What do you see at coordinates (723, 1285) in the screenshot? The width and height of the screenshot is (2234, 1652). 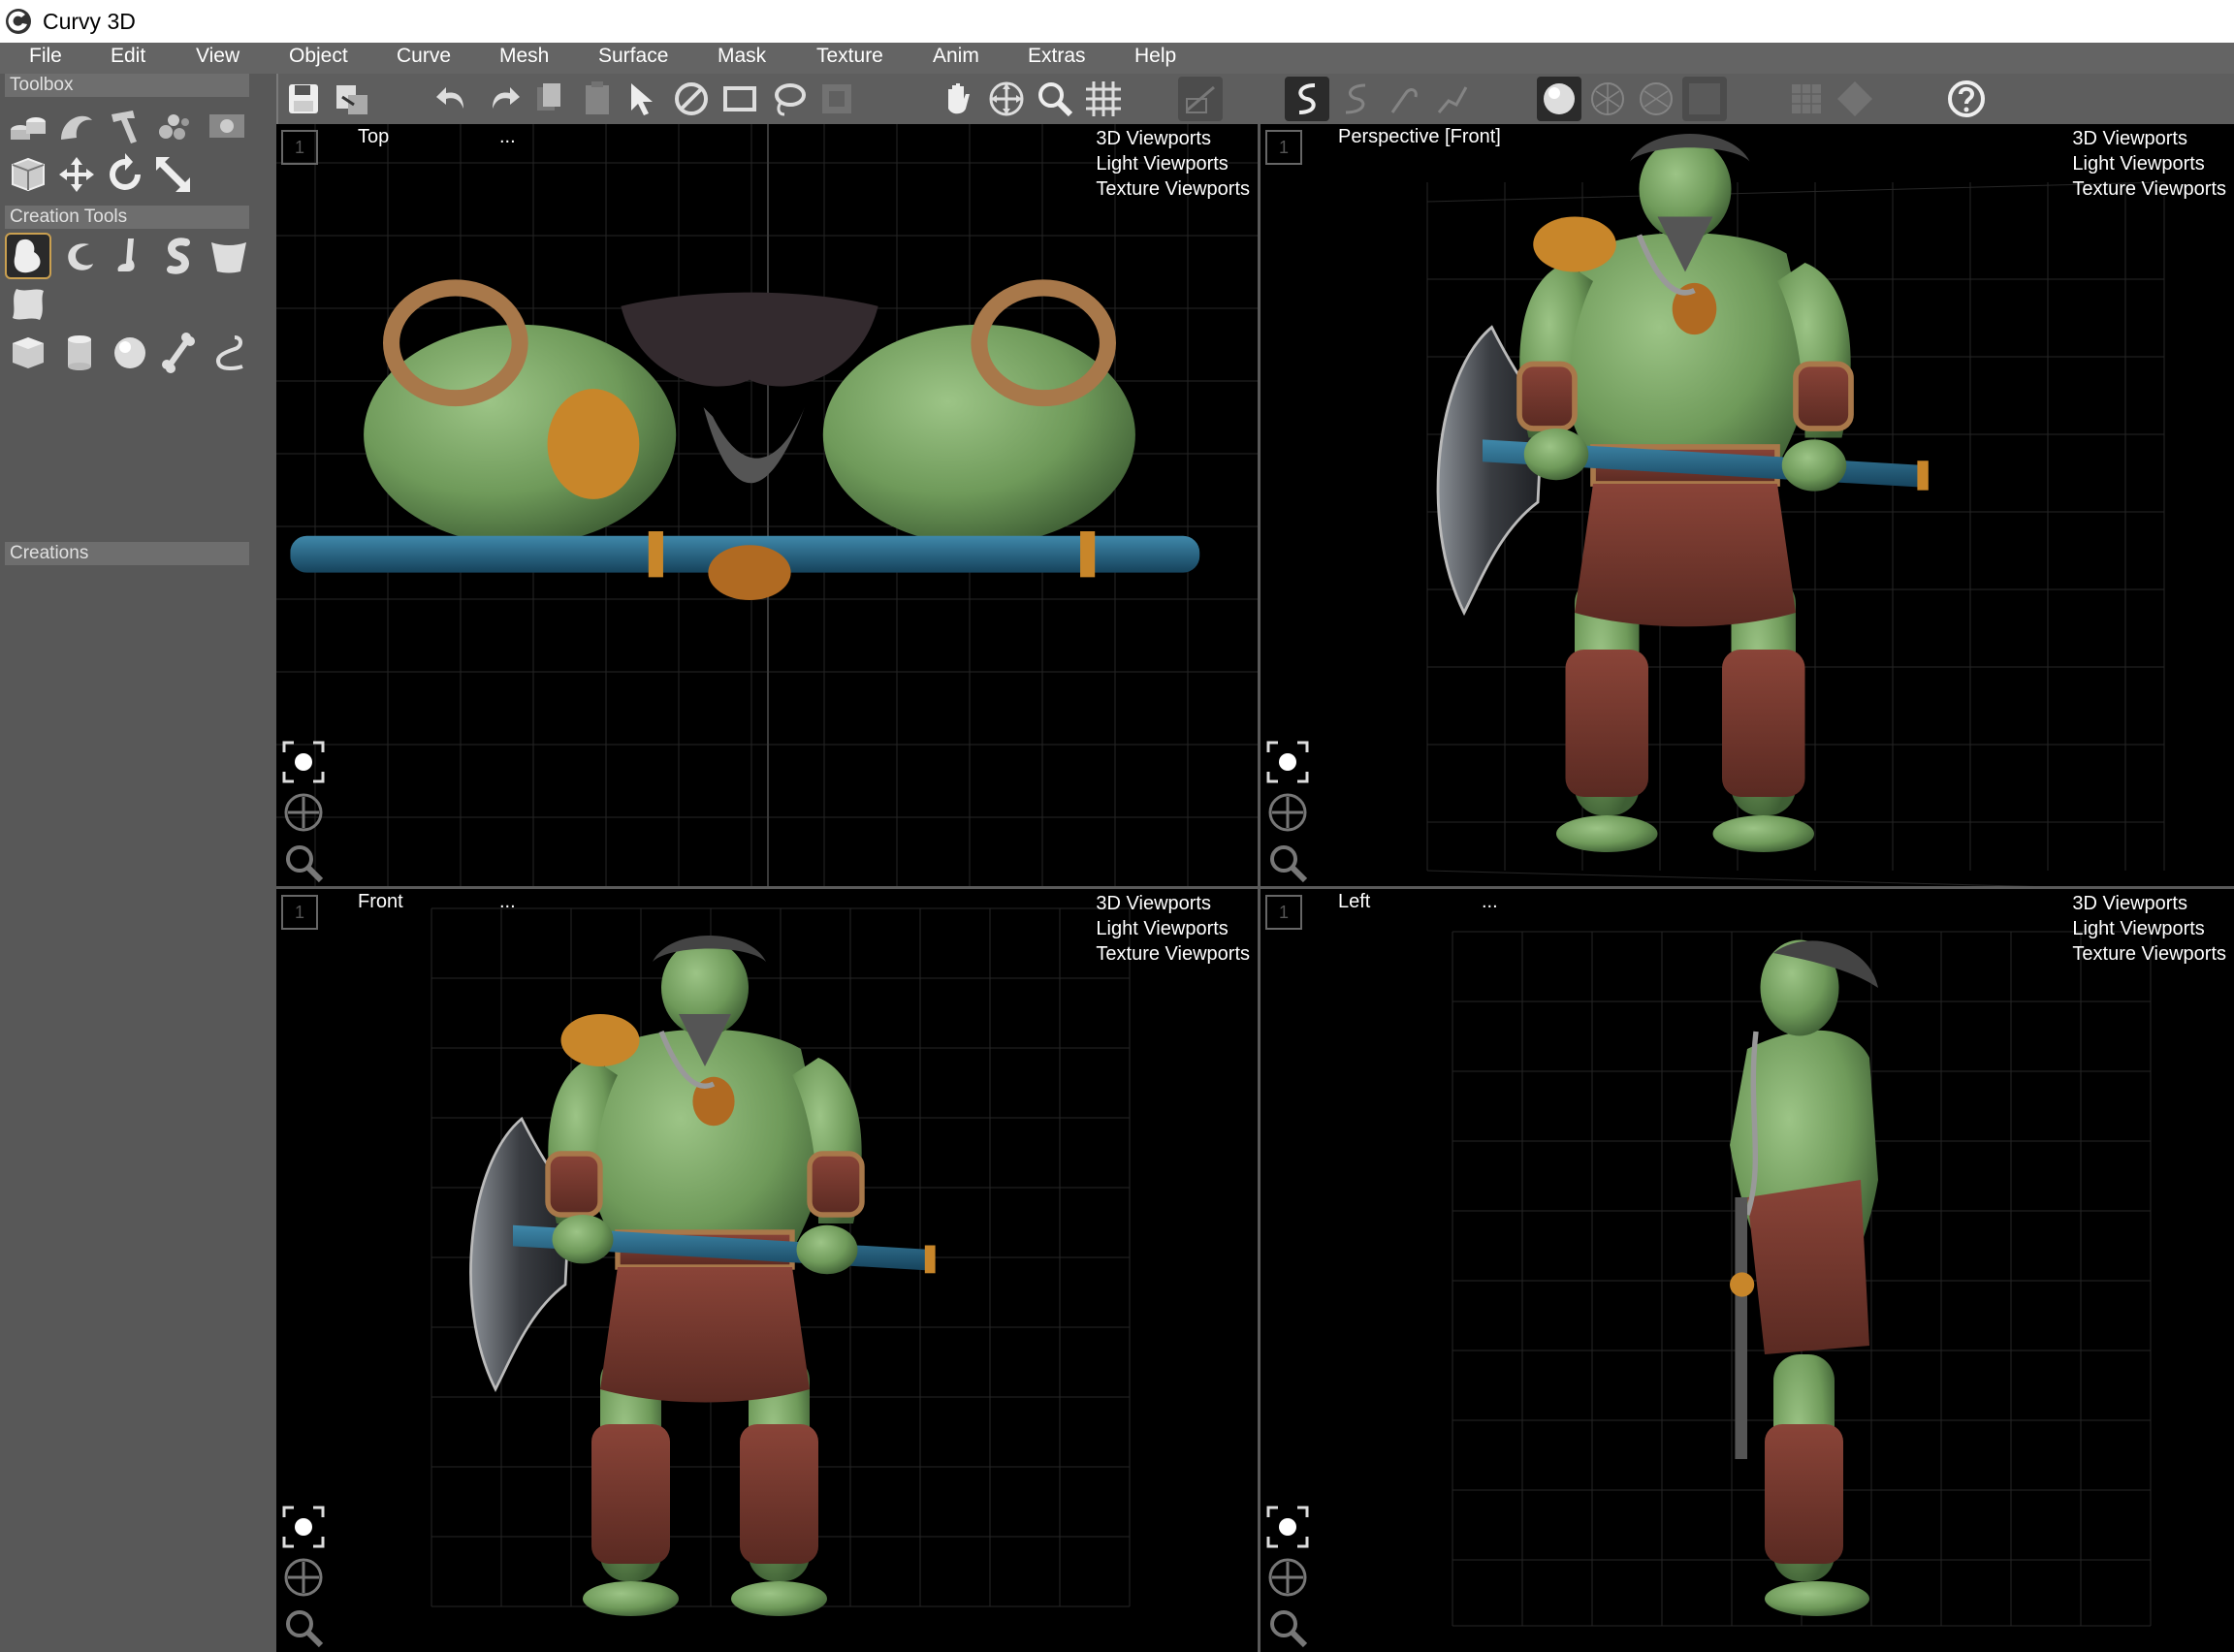 I see `orc-model-front` at bounding box center [723, 1285].